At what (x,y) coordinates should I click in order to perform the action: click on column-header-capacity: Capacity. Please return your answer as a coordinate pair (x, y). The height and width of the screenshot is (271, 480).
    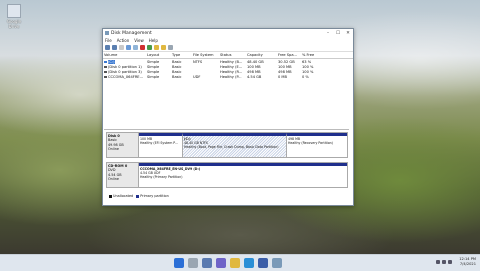
    Looking at the image, I should click on (261, 55).